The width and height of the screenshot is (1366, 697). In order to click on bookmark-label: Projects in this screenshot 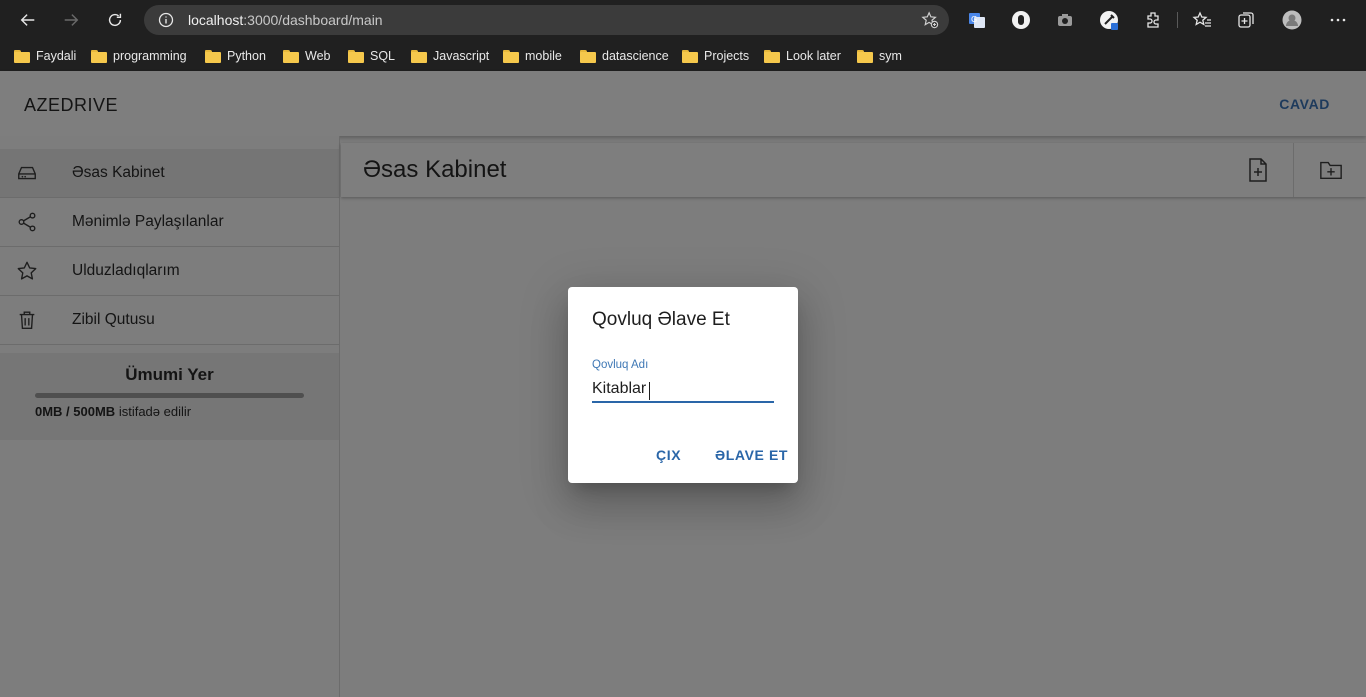, I will do `click(727, 56)`.